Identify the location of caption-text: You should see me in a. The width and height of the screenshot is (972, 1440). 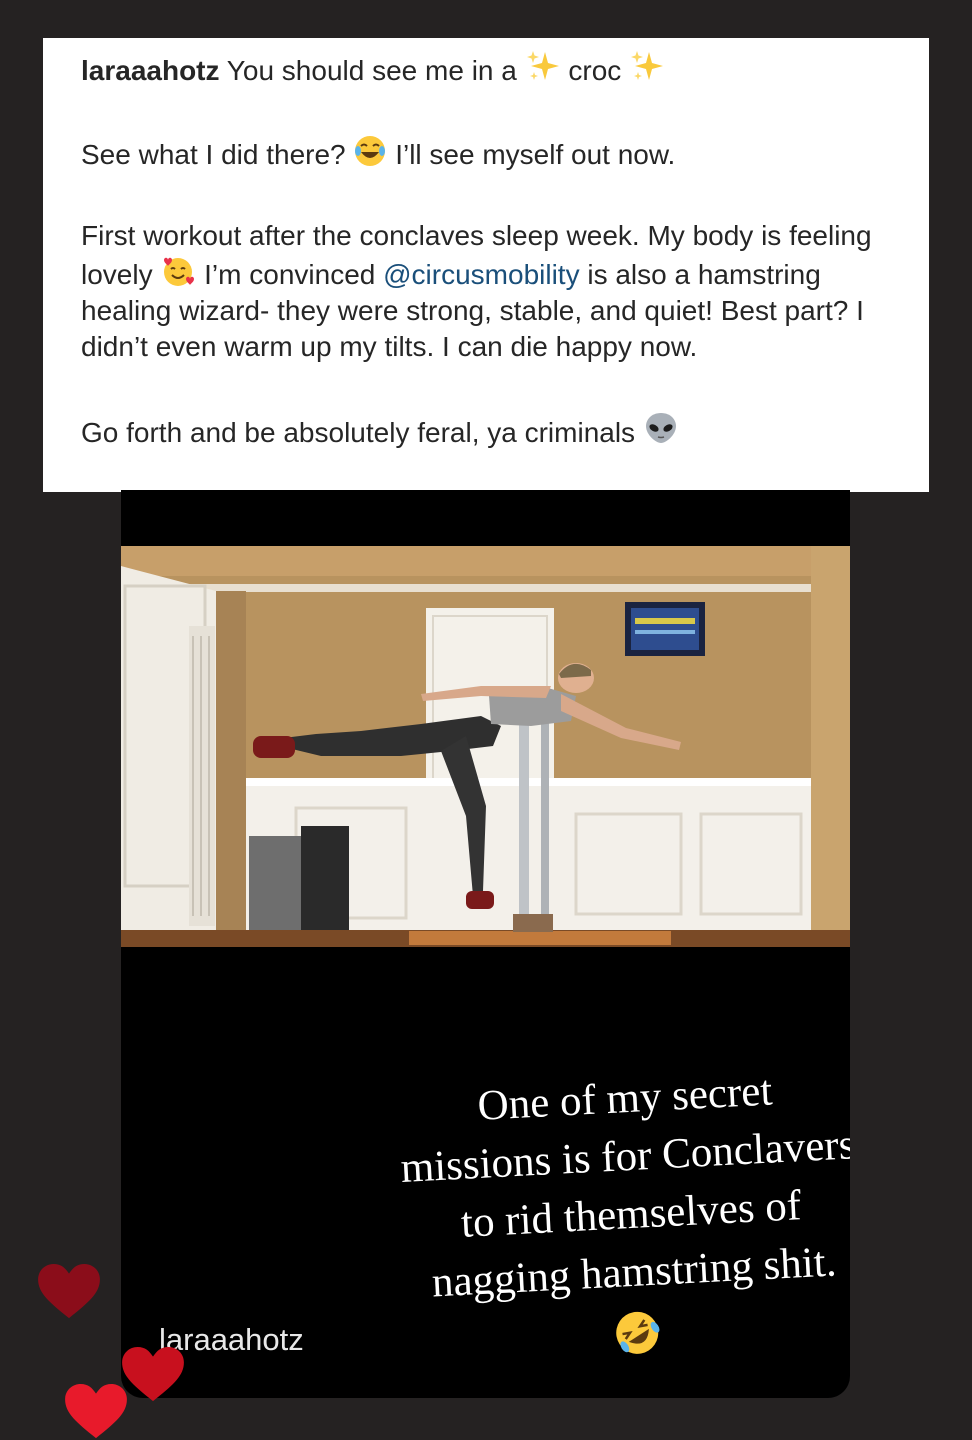
(371, 70).